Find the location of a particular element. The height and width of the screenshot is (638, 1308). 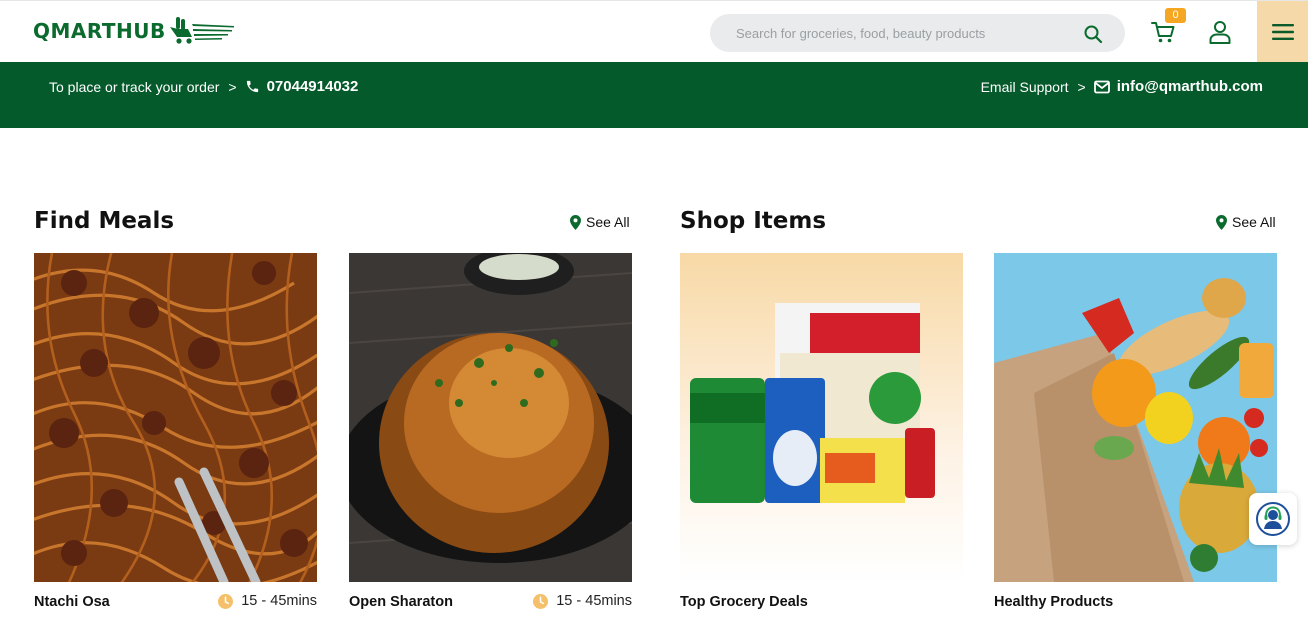

hamburger-menu-icon is located at coordinates (1282, 32).